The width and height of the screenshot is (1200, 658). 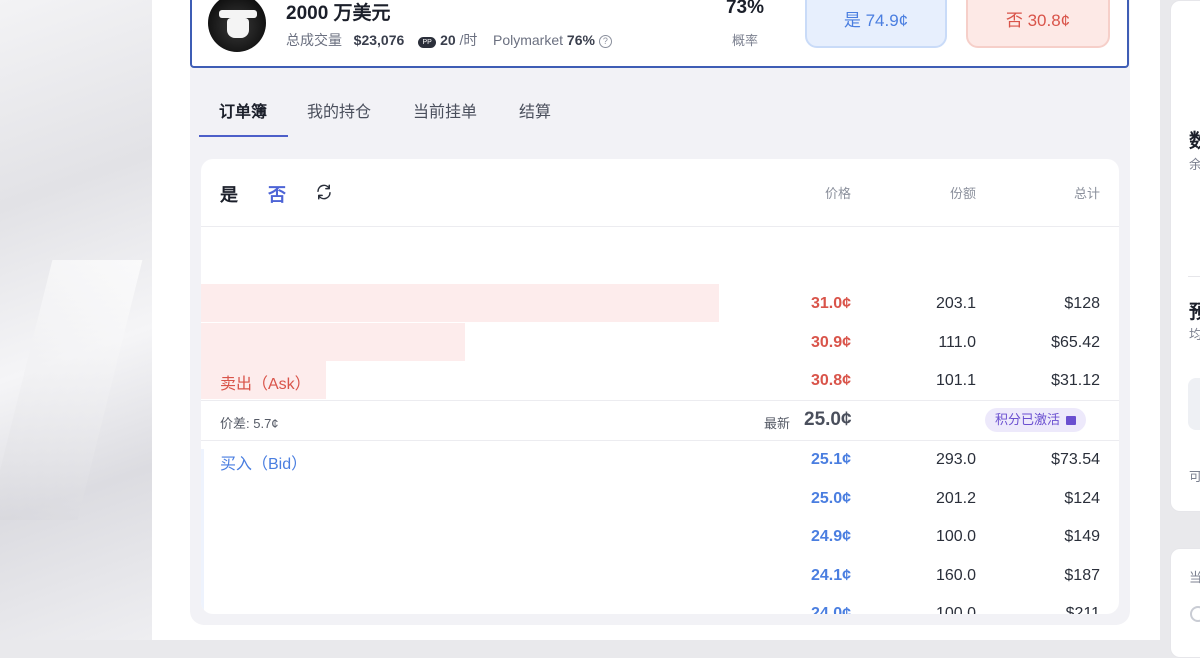 I want to click on active-tab-indicator, so click(x=243, y=136).